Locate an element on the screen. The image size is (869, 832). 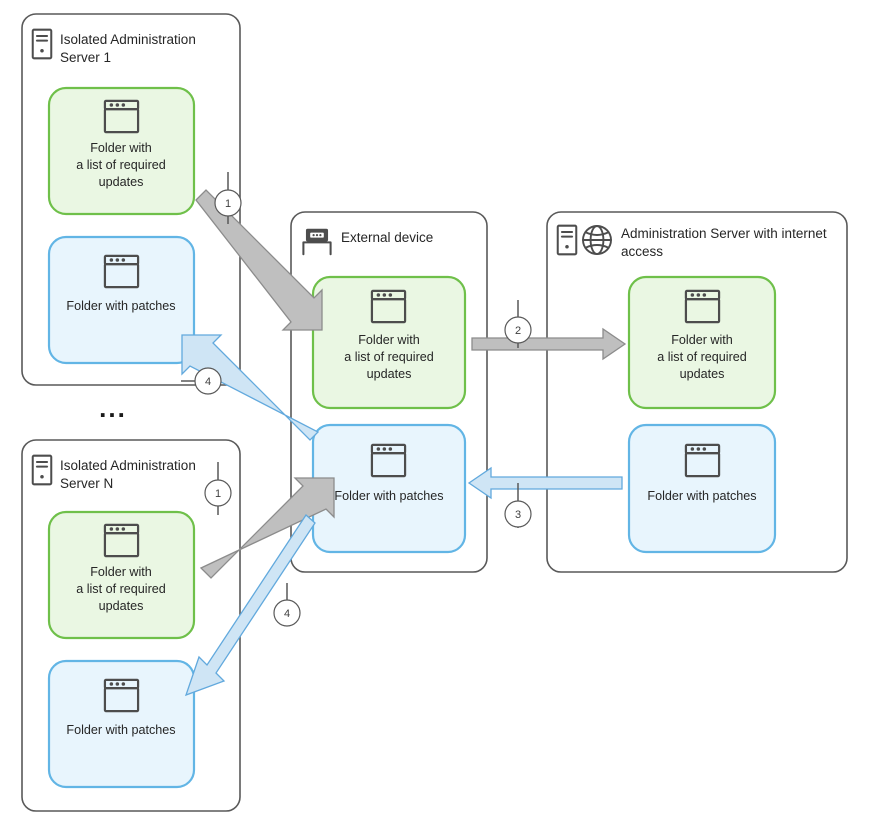
box-ison-updates: Folder with a list of required updates is located at coordinates (121, 575).